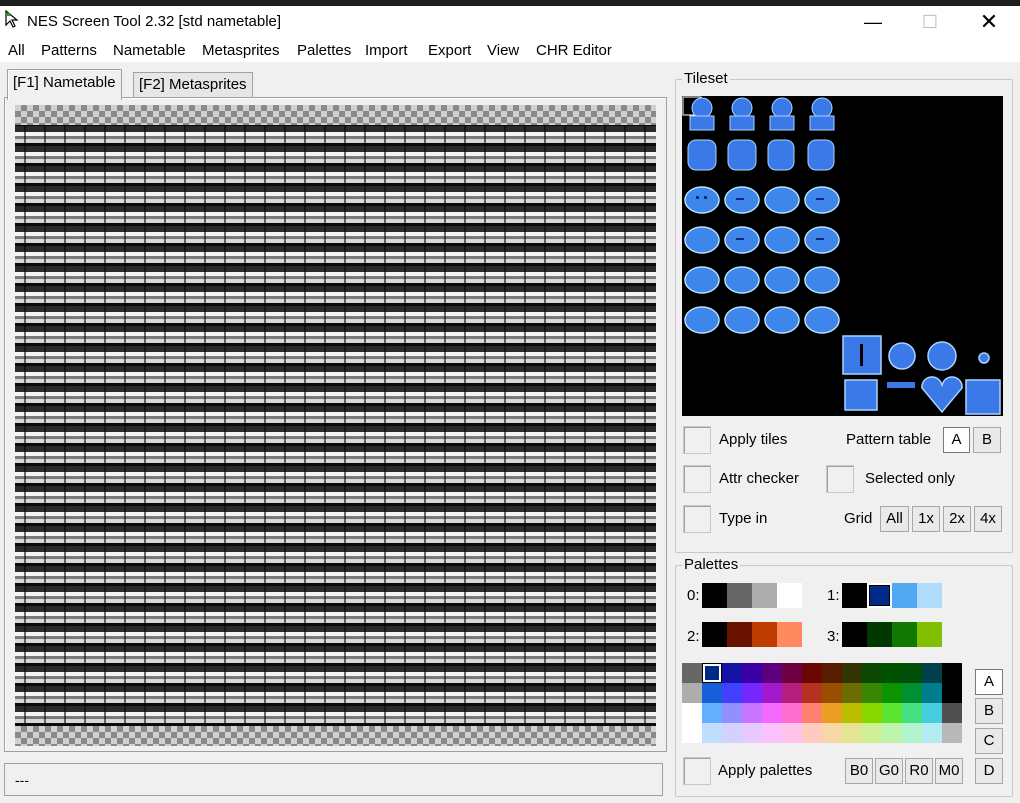 The width and height of the screenshot is (1020, 803). I want to click on pattern-table-b-button: B, so click(987, 440).